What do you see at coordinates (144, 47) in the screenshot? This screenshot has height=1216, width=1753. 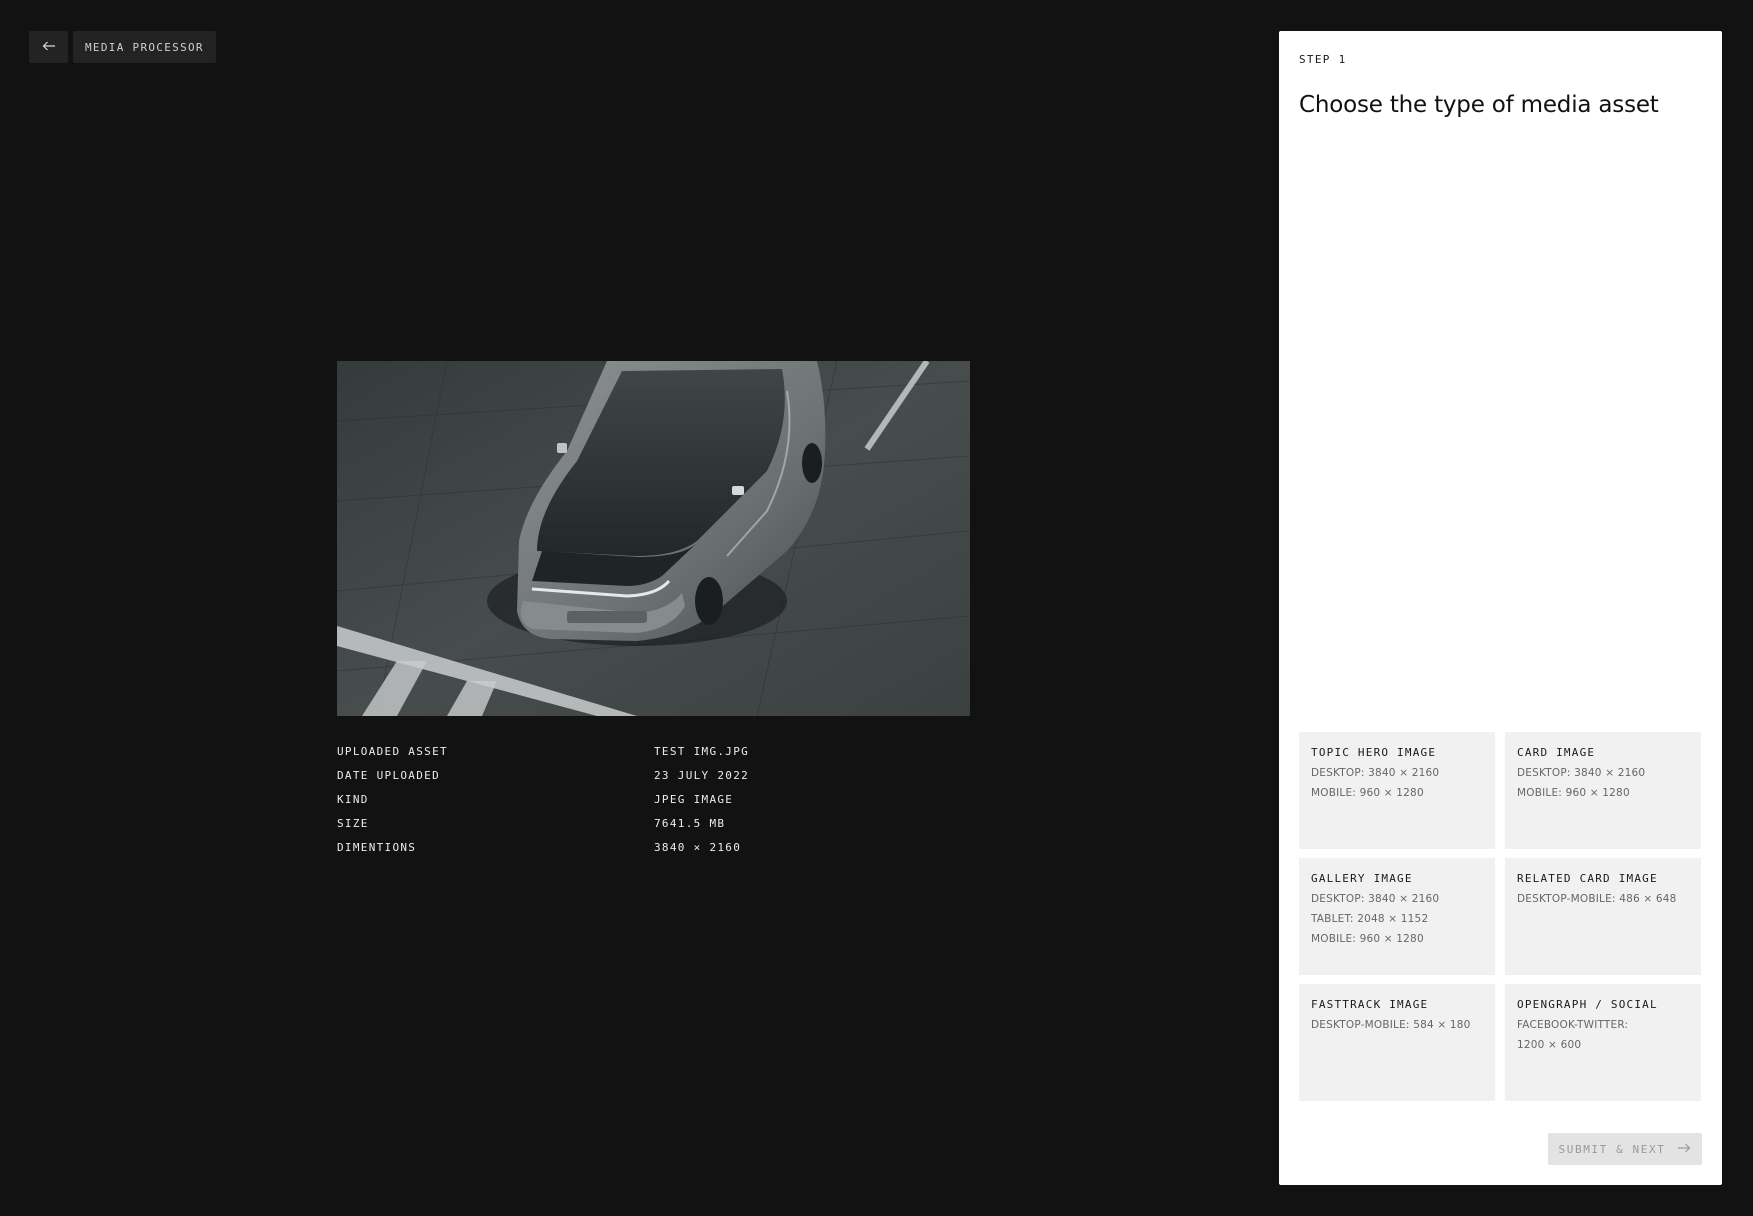 I see `app-title: MEDIA PROCESSOR` at bounding box center [144, 47].